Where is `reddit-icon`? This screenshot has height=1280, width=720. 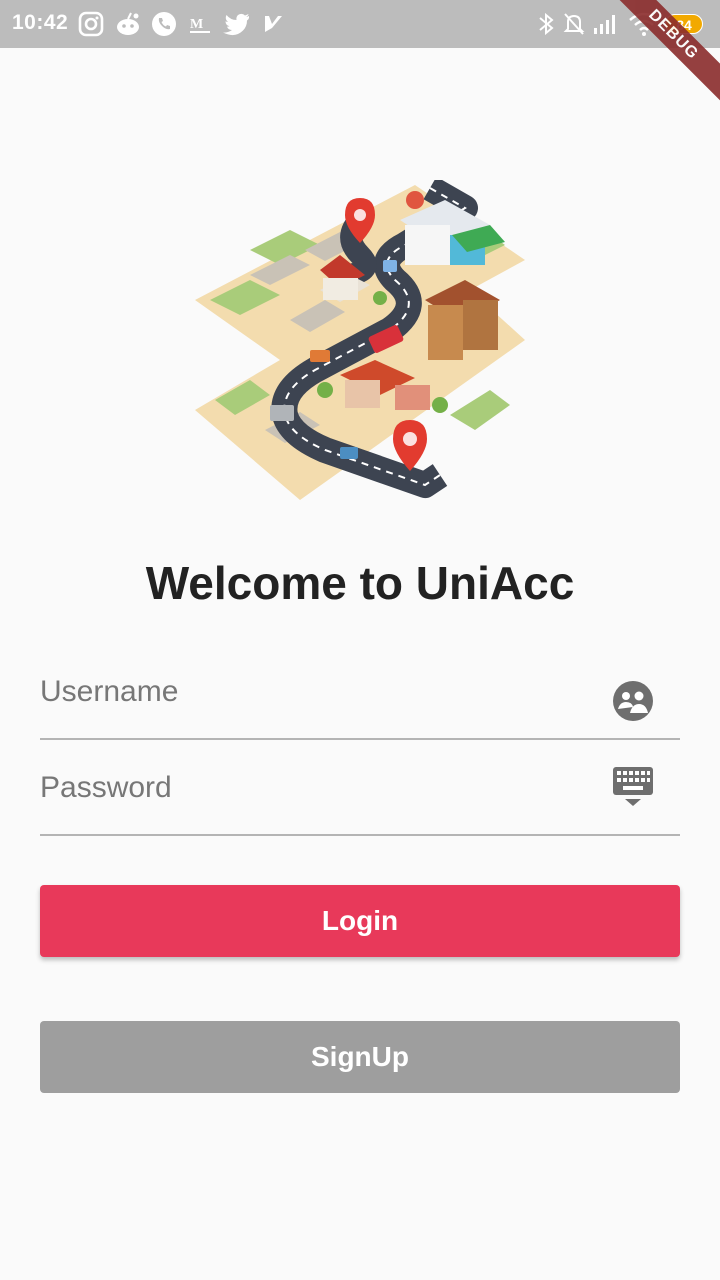
reddit-icon is located at coordinates (128, 23).